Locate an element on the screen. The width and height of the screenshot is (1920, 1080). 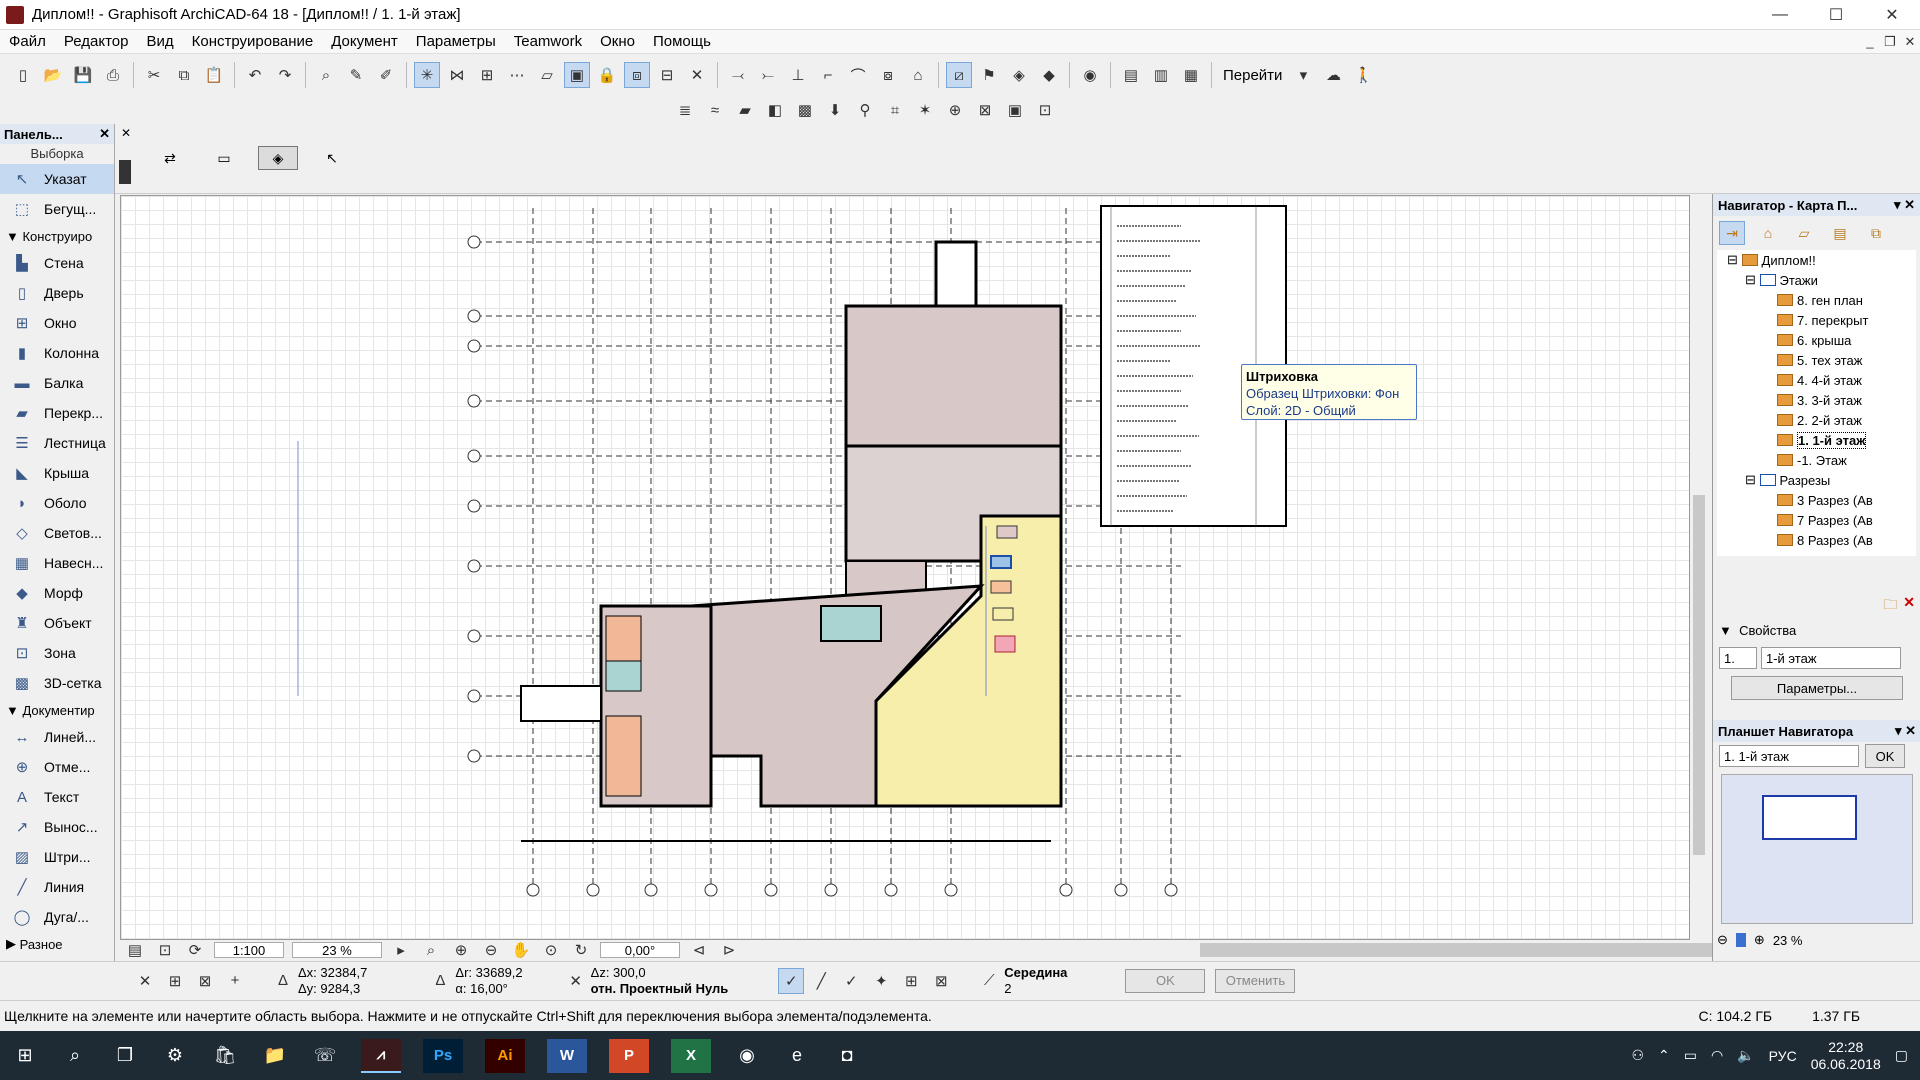
preview-story-select: 1. 1-й этаж is located at coordinates (1789, 756).